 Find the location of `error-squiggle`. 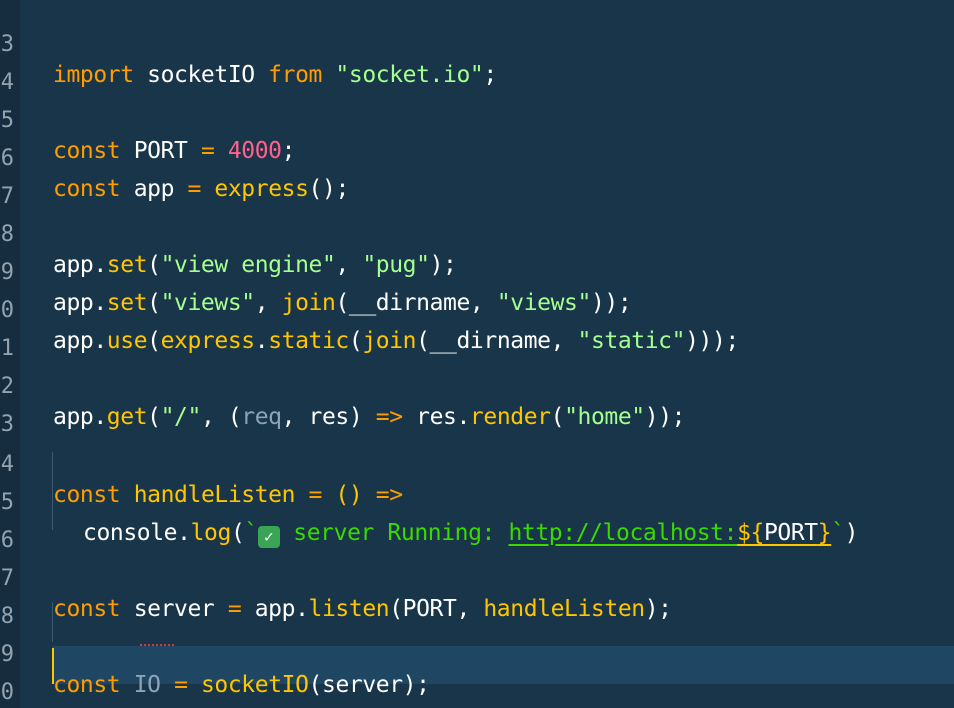

error-squiggle is located at coordinates (157, 643).